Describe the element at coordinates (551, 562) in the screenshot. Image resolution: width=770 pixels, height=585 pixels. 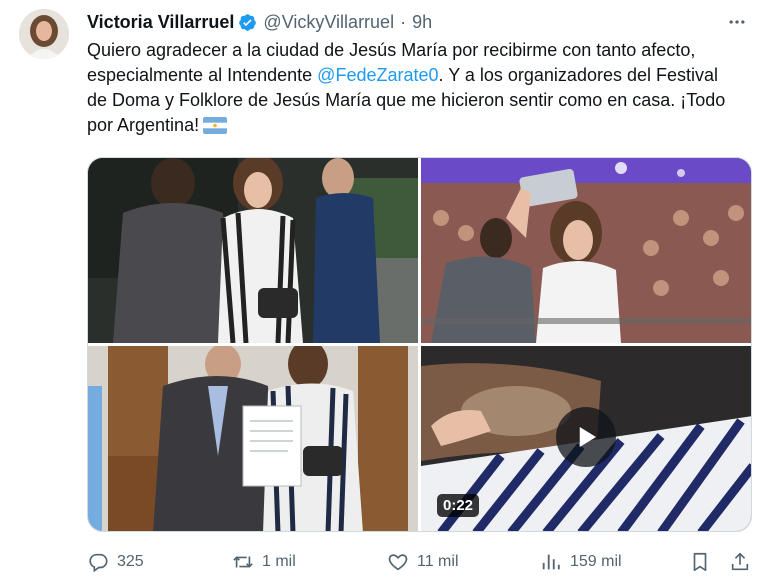
I see `views-icon` at that location.